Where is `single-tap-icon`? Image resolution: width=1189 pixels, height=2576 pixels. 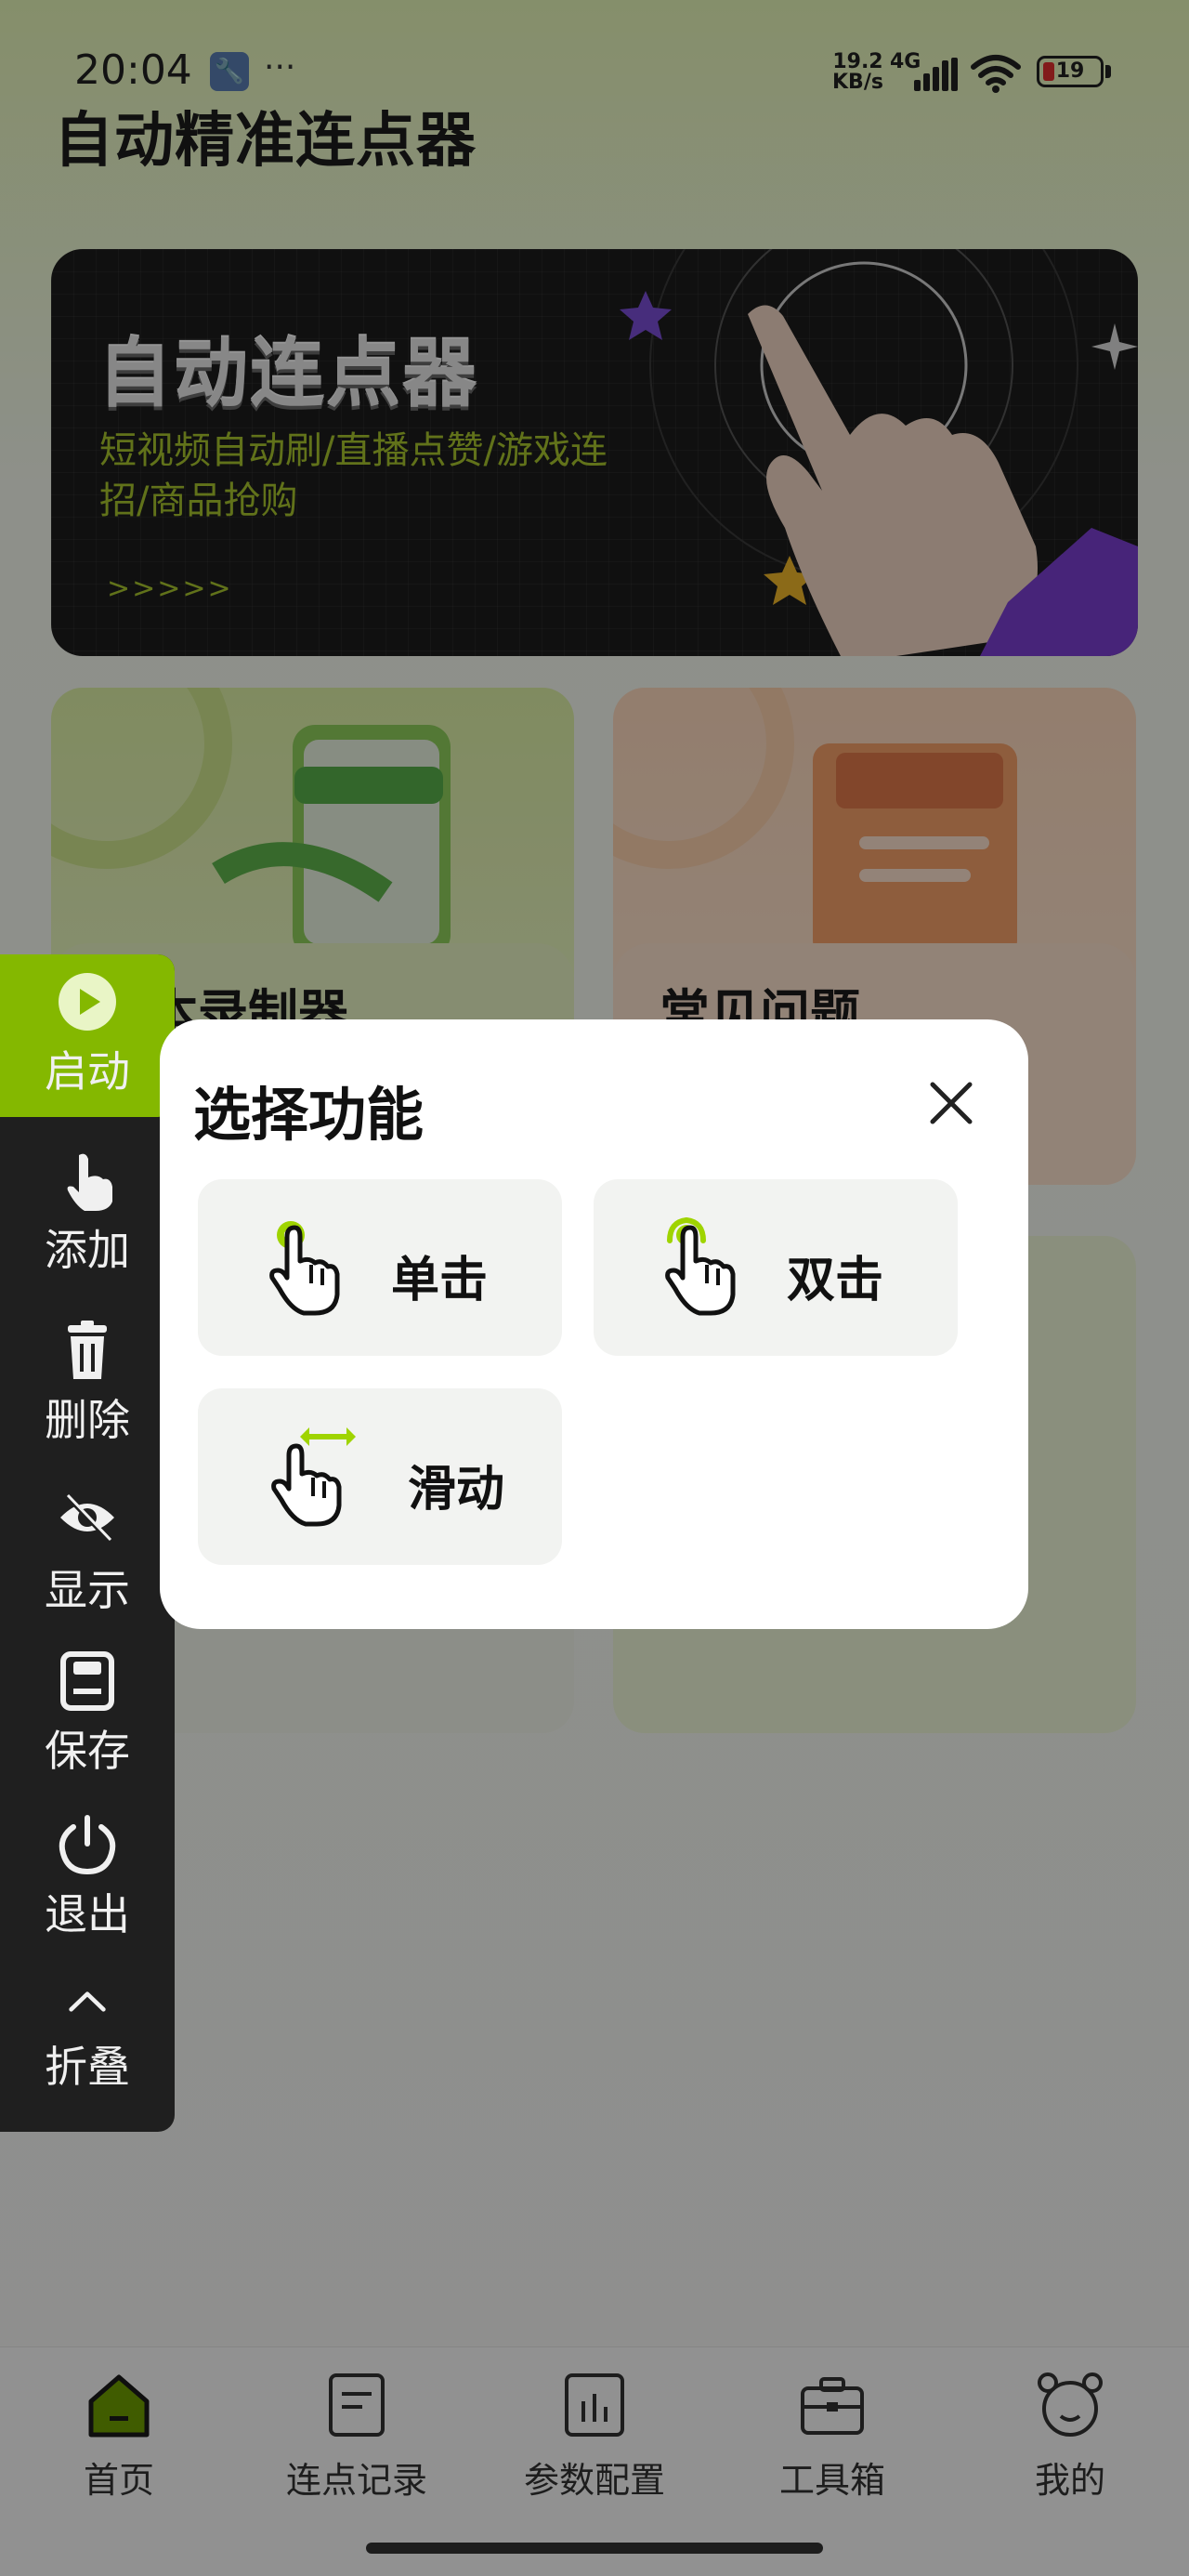
single-tap-icon is located at coordinates (304, 1268).